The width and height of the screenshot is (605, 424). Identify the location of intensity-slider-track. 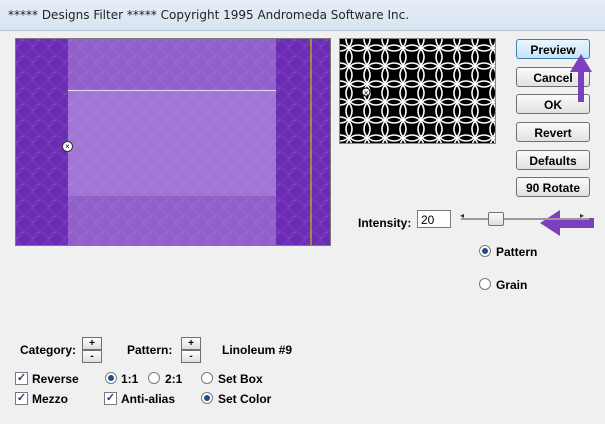
(525, 219).